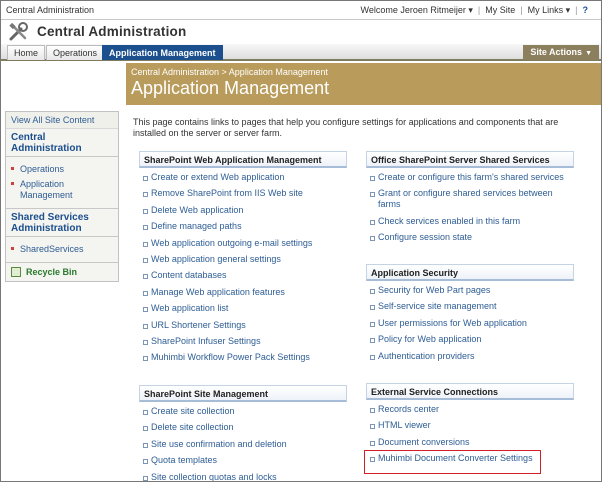  What do you see at coordinates (230, 88) in the screenshot?
I see `page-title: Application Management` at bounding box center [230, 88].